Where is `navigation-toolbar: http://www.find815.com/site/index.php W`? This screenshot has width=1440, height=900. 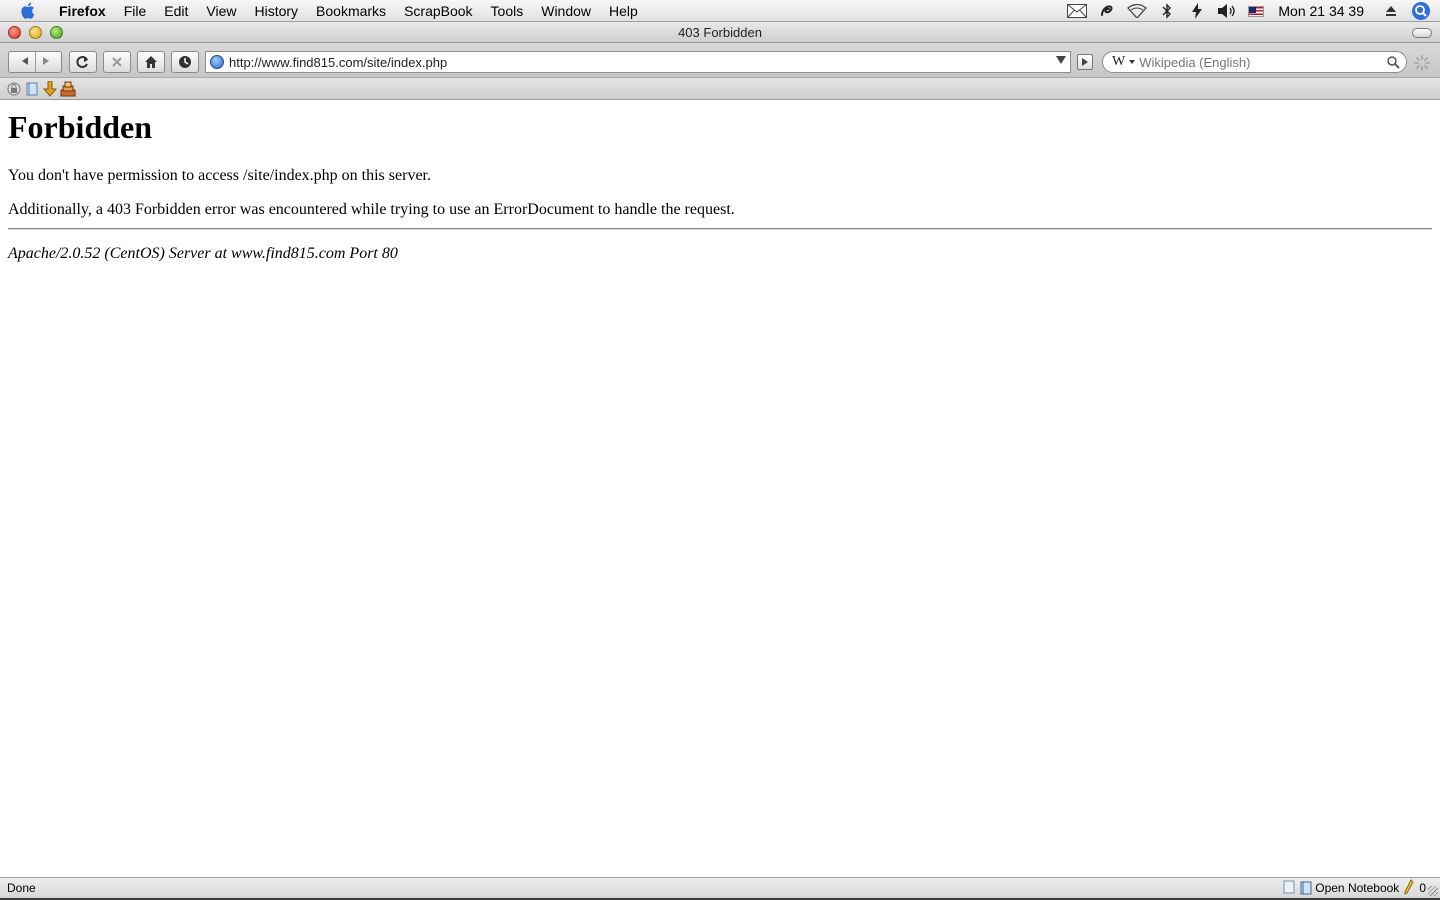
navigation-toolbar: http://www.find815.com/site/index.php W is located at coordinates (720, 60).